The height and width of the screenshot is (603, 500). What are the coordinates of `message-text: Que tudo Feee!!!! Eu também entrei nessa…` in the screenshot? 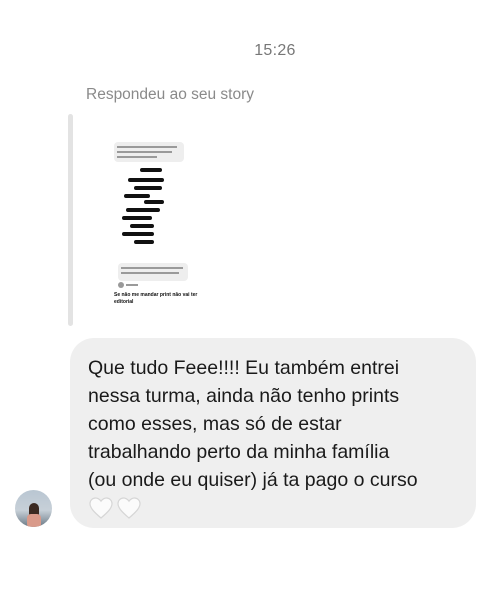 It's located at (253, 424).